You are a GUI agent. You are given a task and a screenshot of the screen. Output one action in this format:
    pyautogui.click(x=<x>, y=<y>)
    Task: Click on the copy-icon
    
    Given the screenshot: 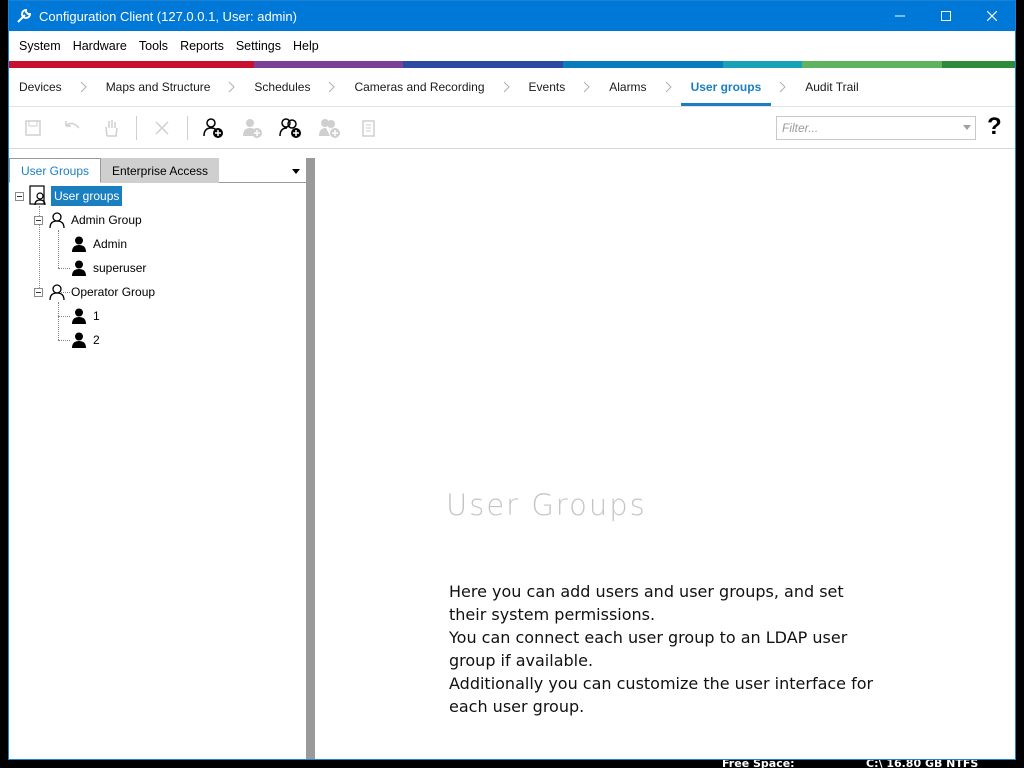 What is the action you would take?
    pyautogui.click(x=369, y=128)
    